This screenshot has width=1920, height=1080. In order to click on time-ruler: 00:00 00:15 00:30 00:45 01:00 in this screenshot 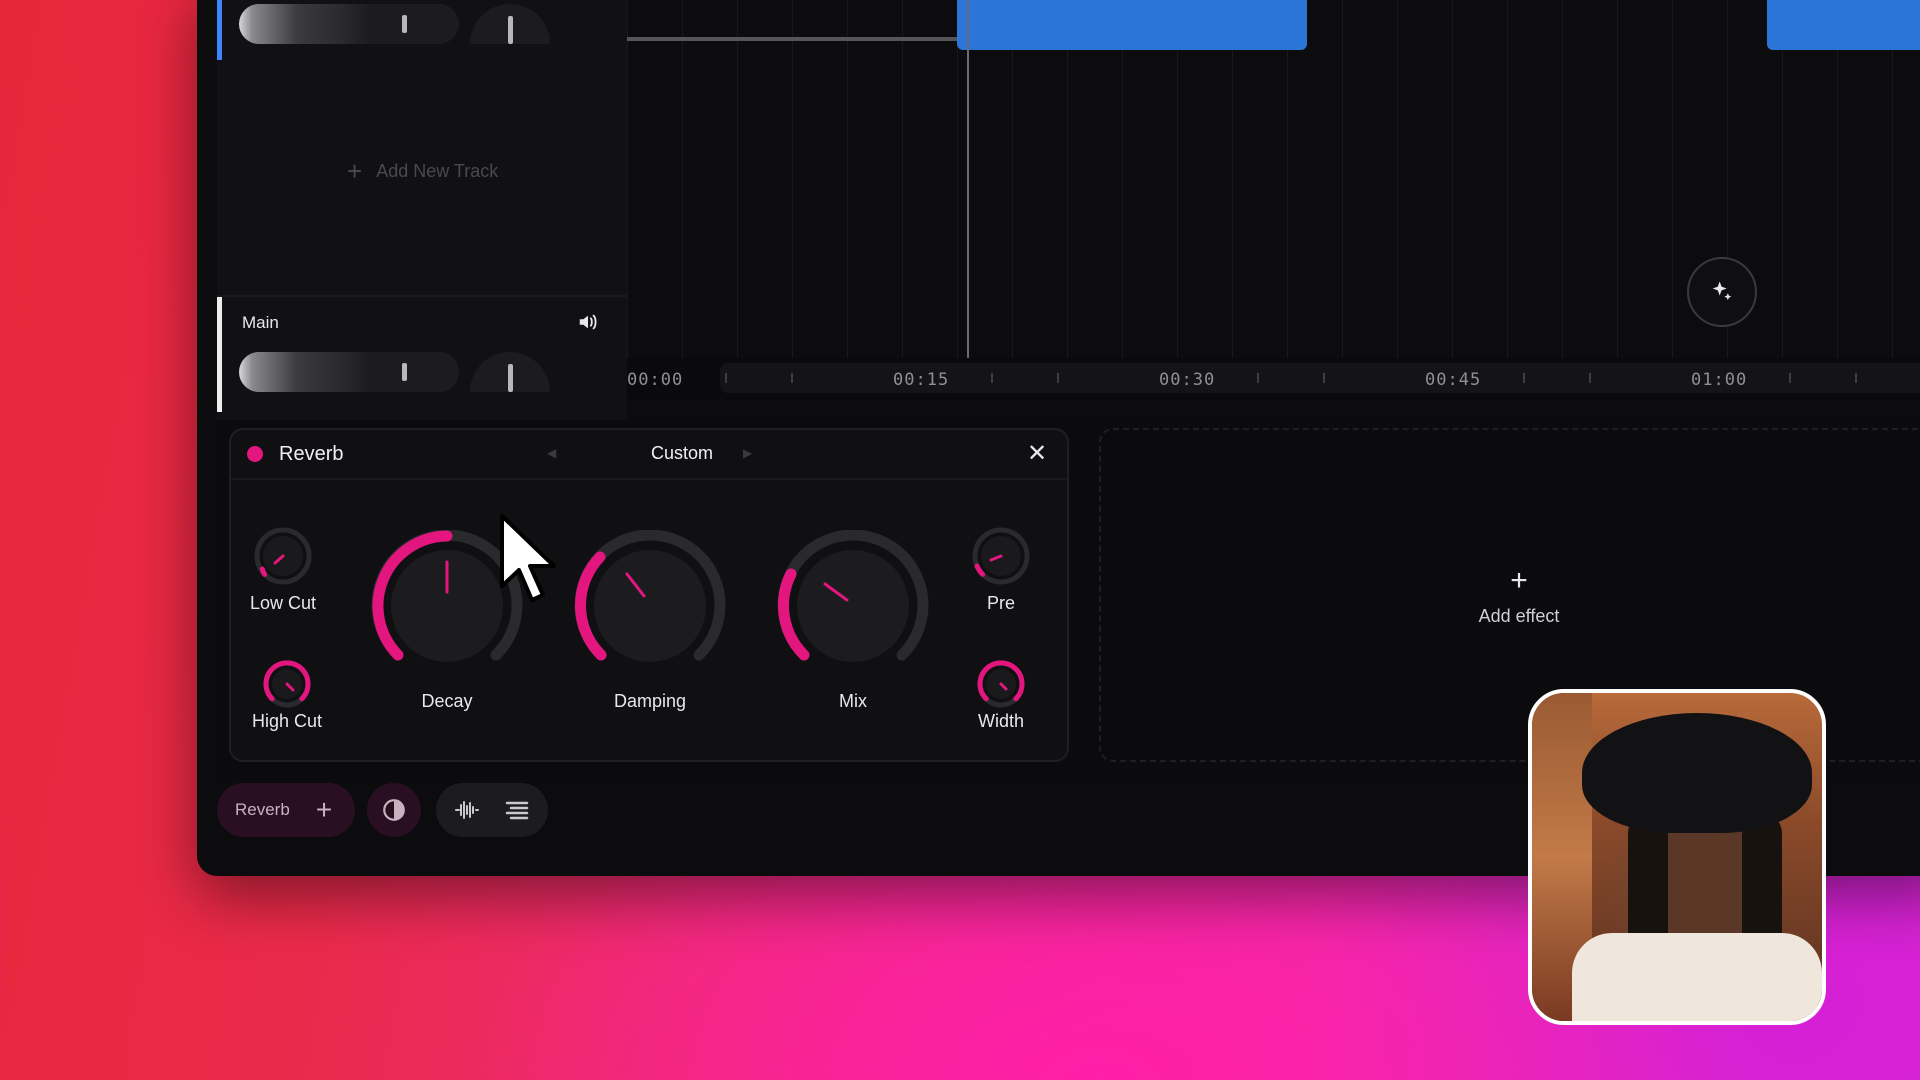, I will do `click(1273, 379)`.